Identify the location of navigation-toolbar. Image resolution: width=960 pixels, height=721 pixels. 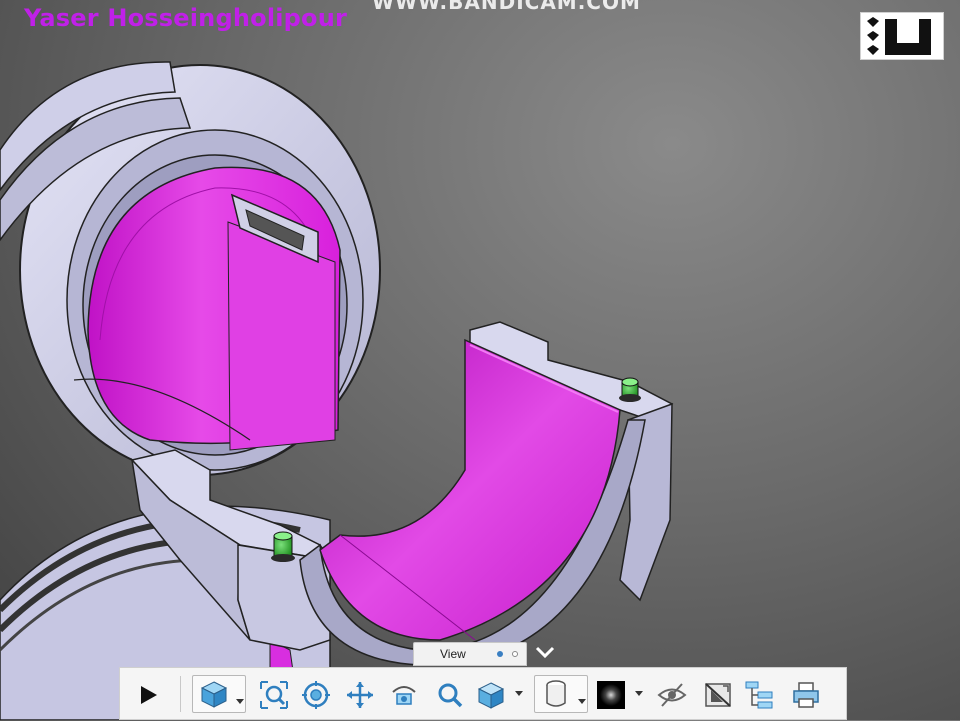
(483, 693).